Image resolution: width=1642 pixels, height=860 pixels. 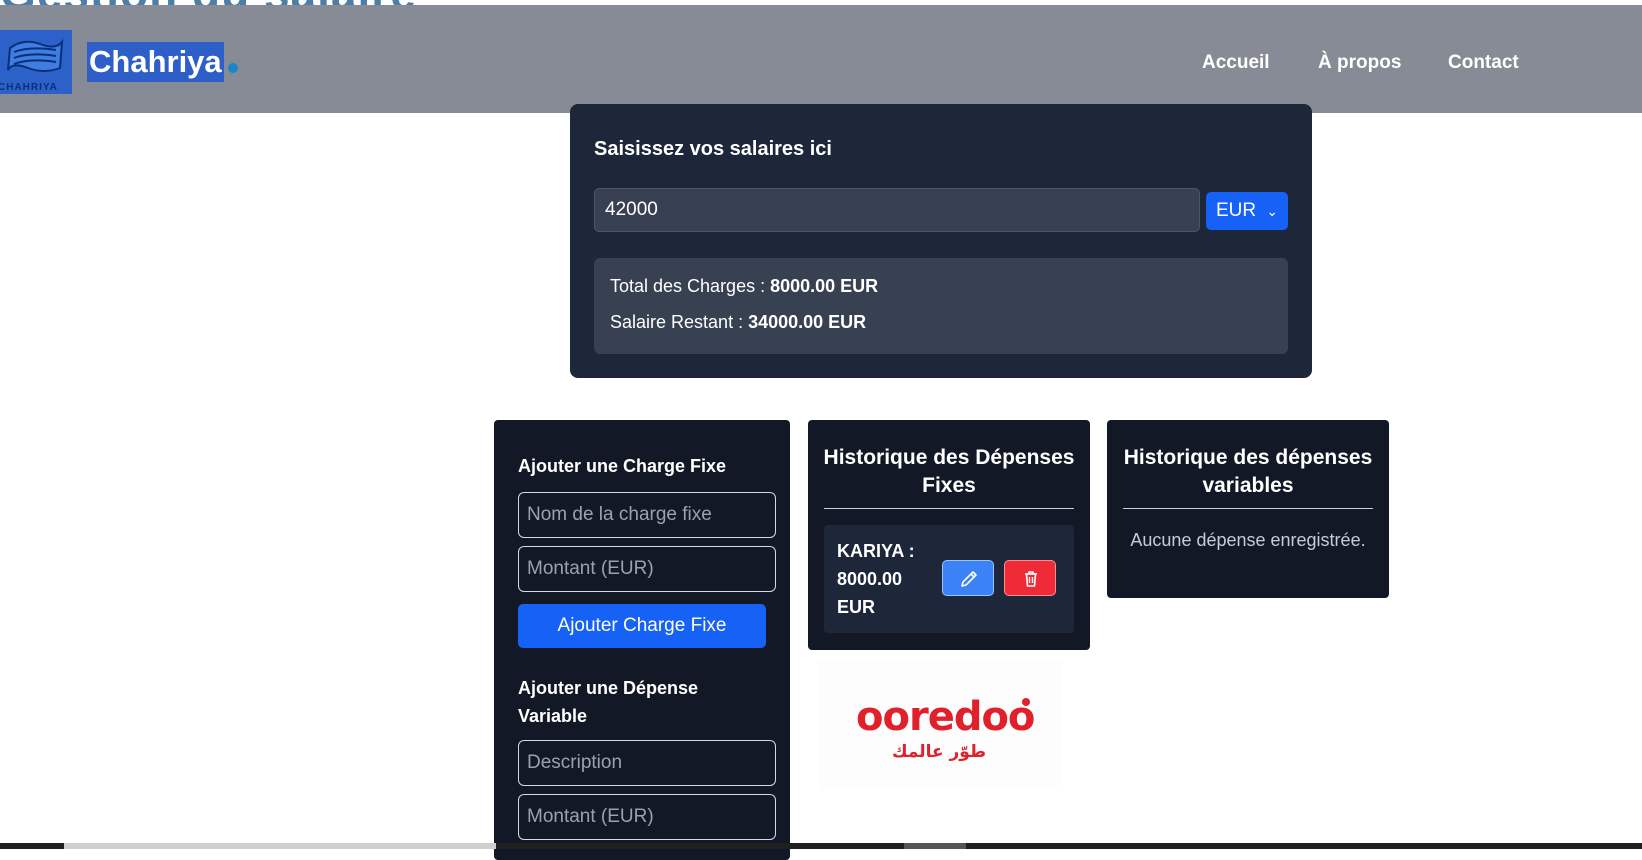 I want to click on remaining-salary-label: Salaire Restant :, so click(x=677, y=322).